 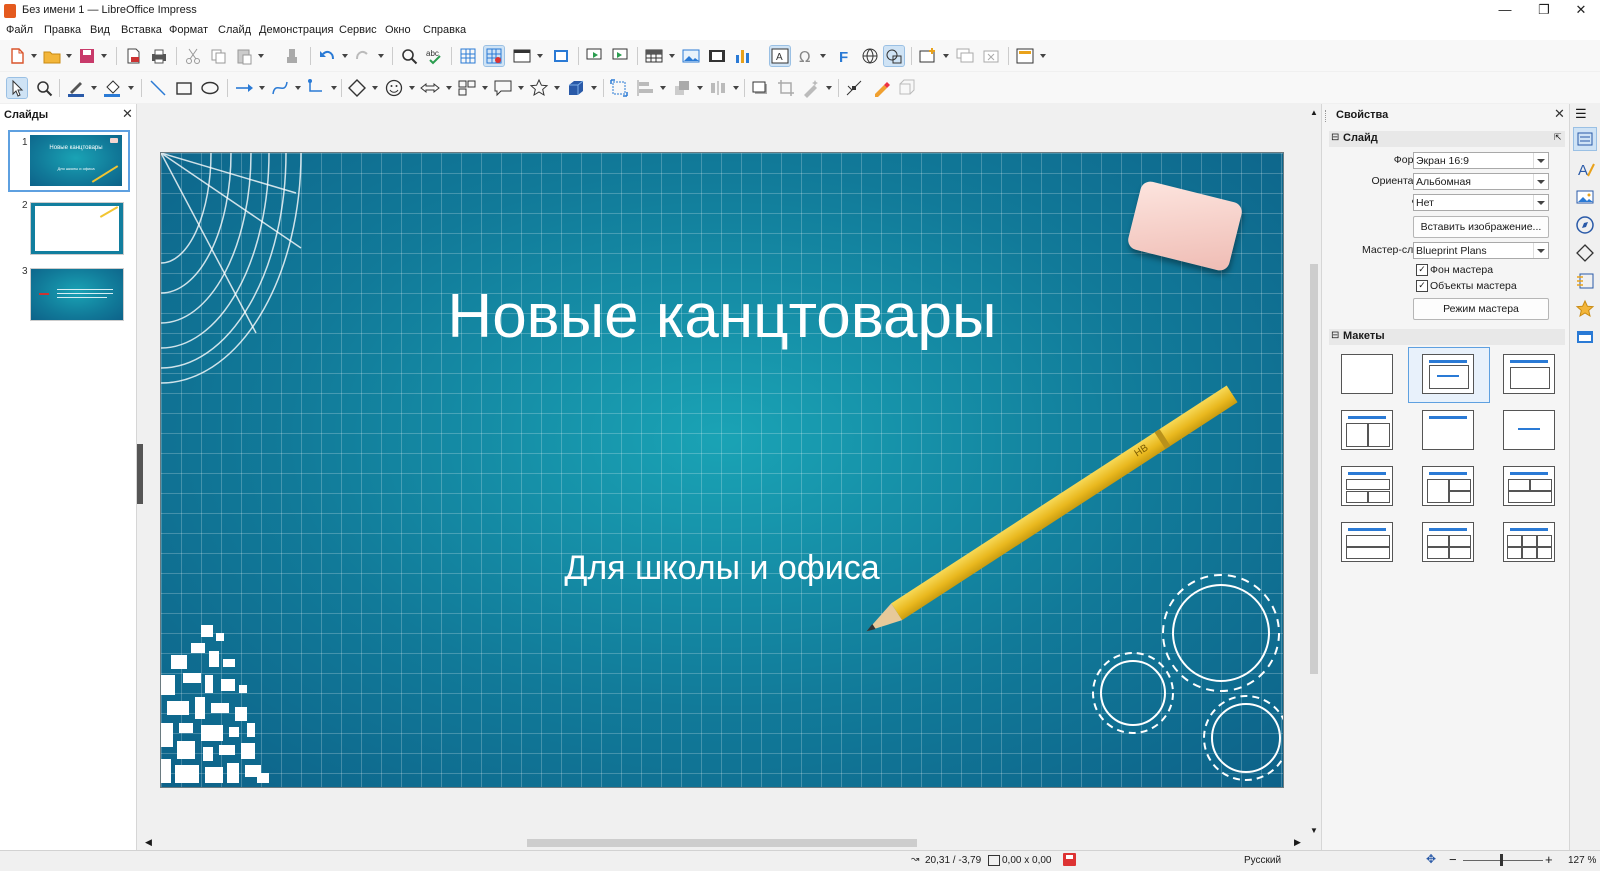 What do you see at coordinates (736, 88) in the screenshot?
I see `distribute-dropdown-icon` at bounding box center [736, 88].